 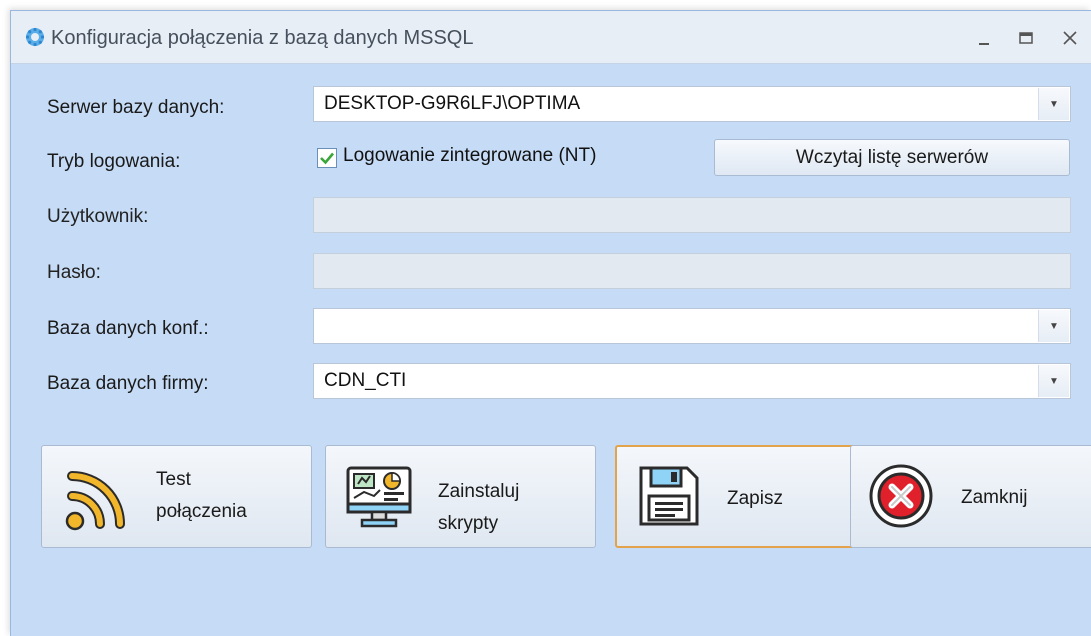 I want to click on checkmark-icon, so click(x=327, y=158).